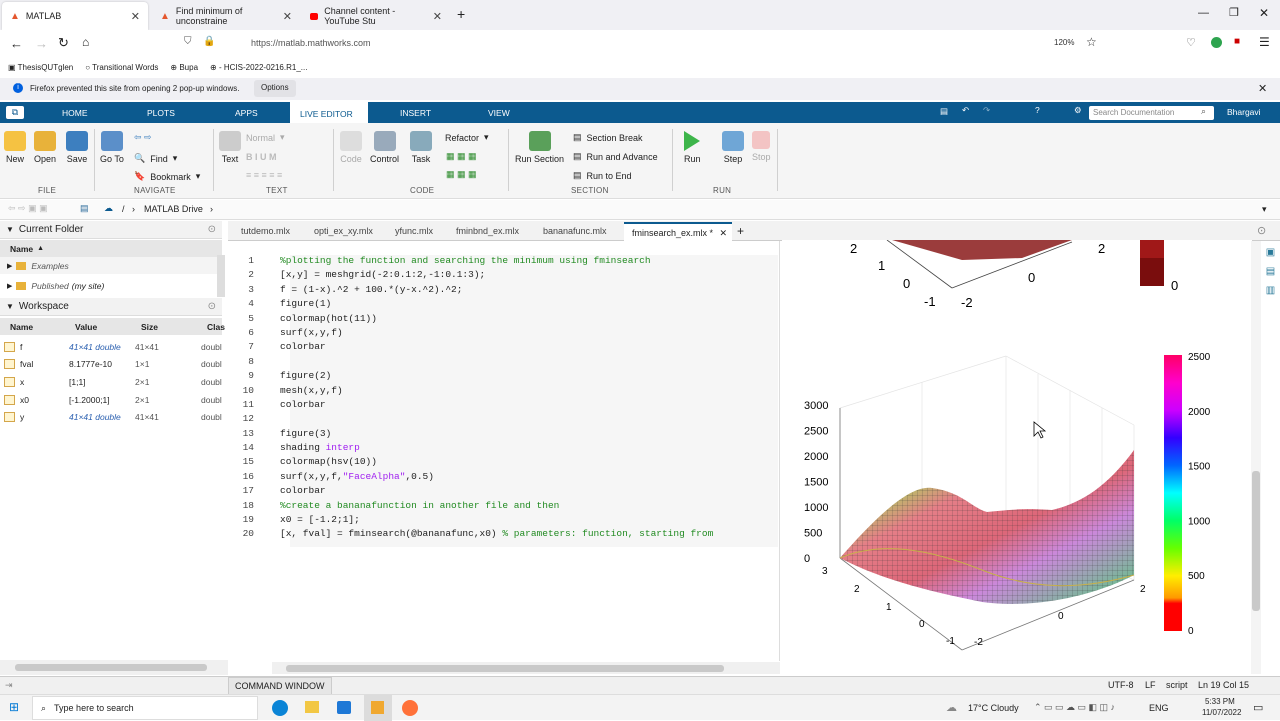  I want to click on nav-icons: ⇦ ⇨ ▣ ▣, so click(28, 208).